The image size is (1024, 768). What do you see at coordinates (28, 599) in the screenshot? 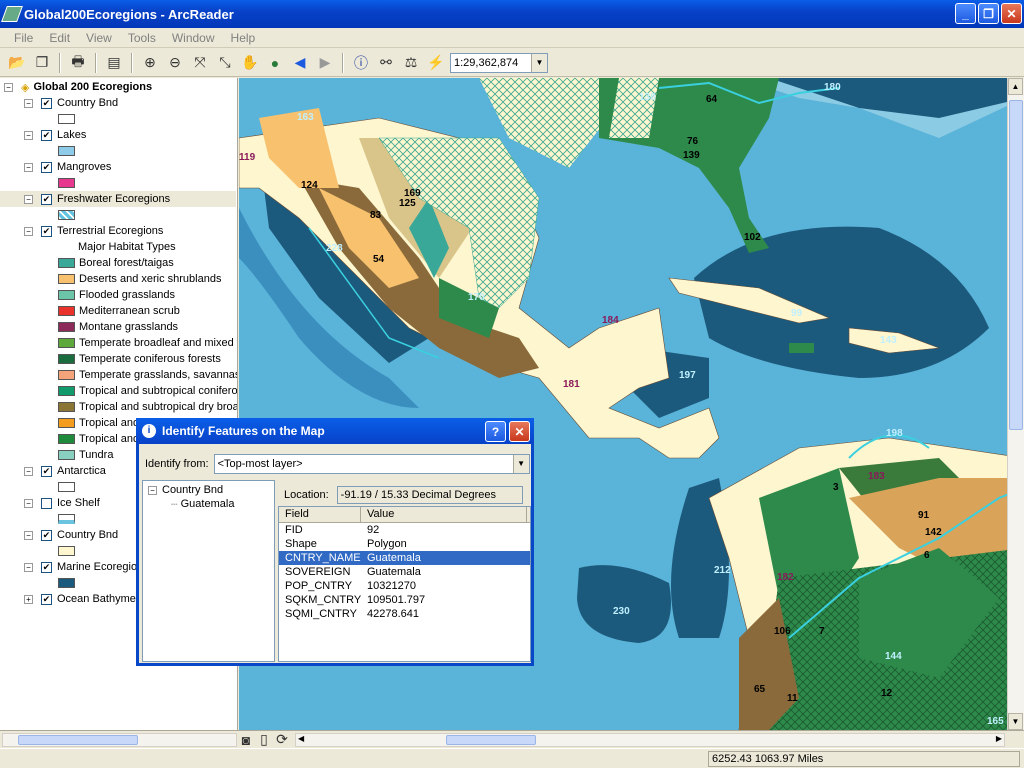
I see `expand-icon: +` at bounding box center [28, 599].